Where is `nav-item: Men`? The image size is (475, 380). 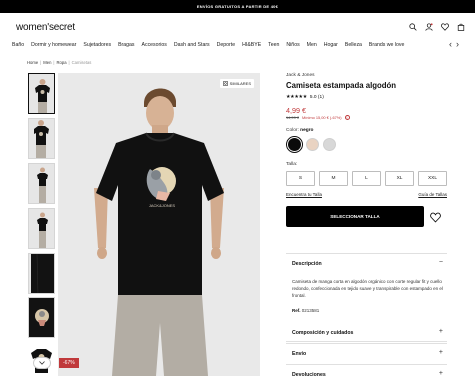 nav-item: Men is located at coordinates (312, 45).